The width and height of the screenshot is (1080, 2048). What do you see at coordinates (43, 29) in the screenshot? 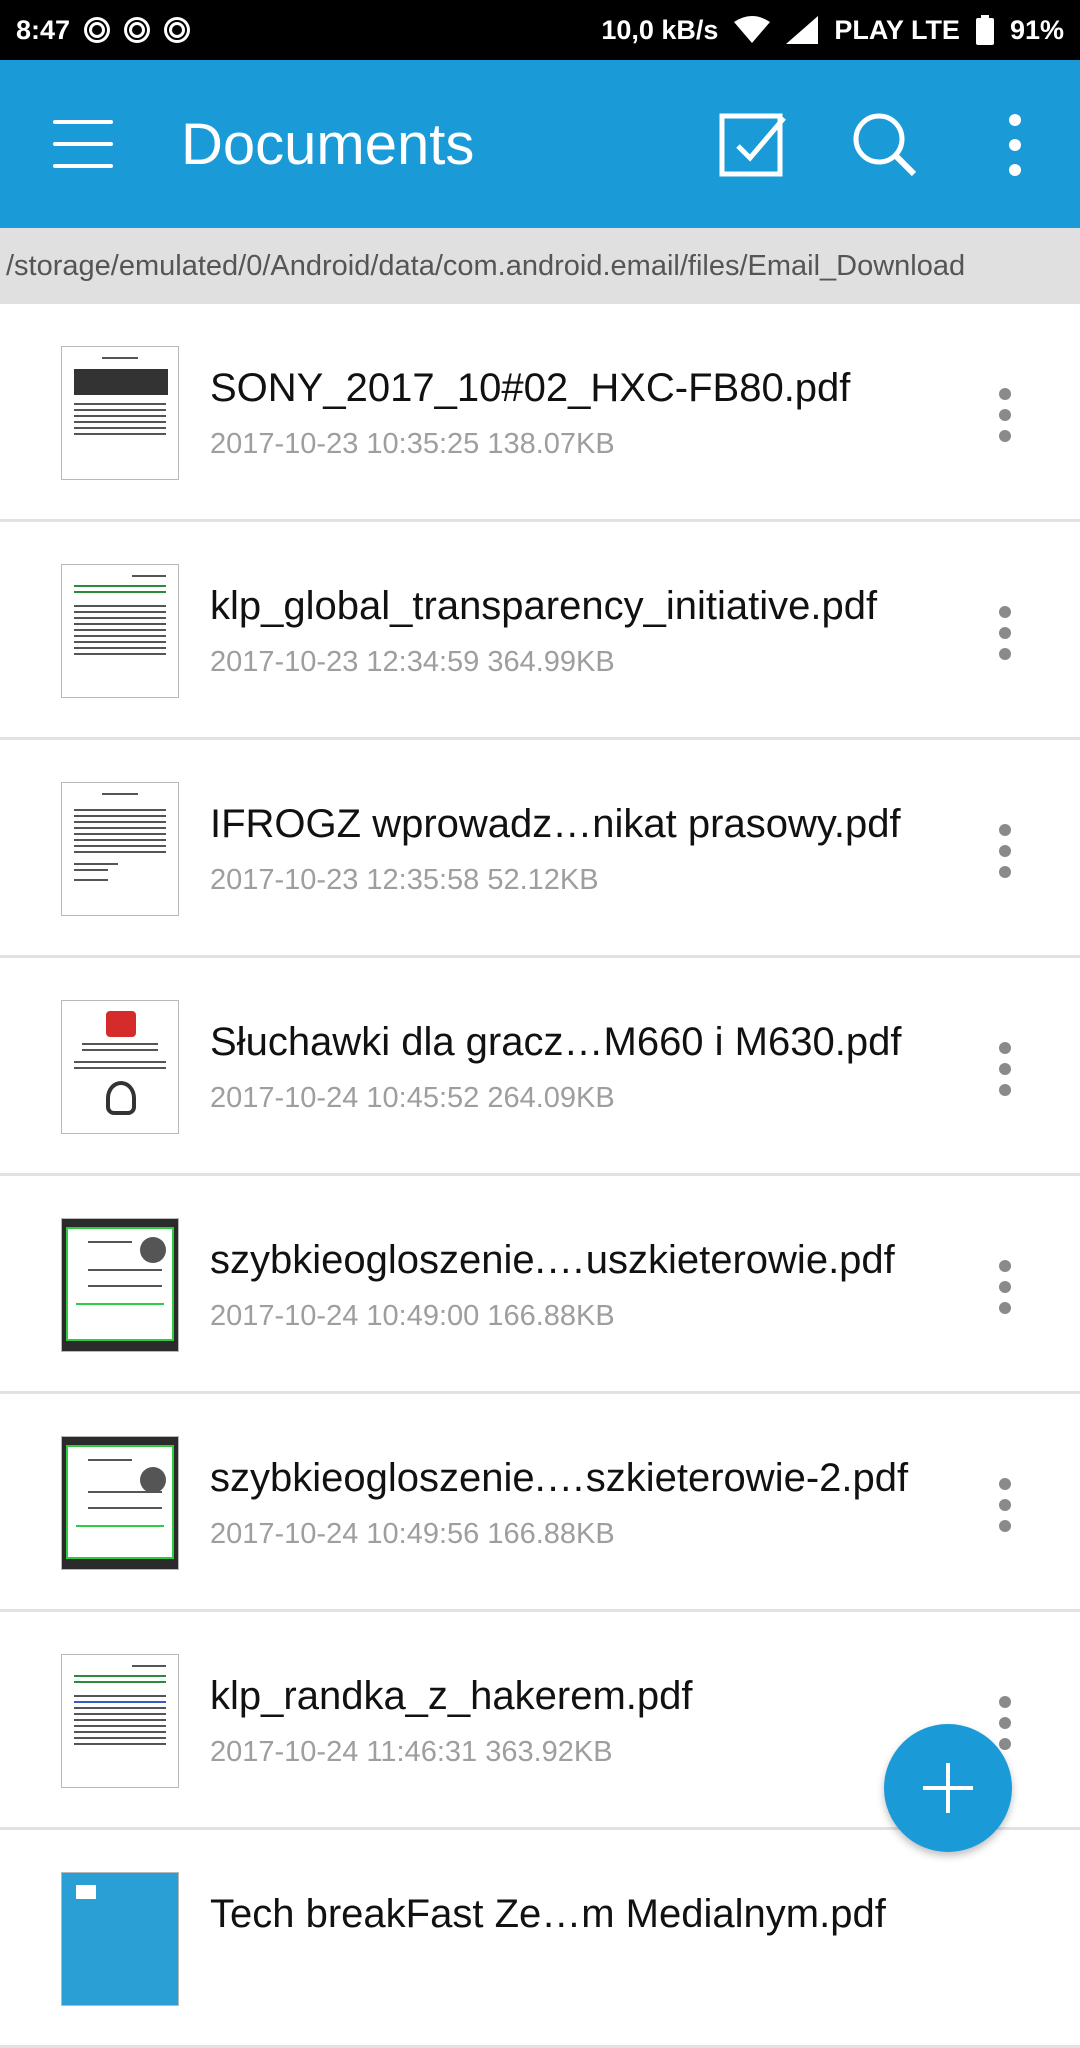
I see `clock: 8:47` at bounding box center [43, 29].